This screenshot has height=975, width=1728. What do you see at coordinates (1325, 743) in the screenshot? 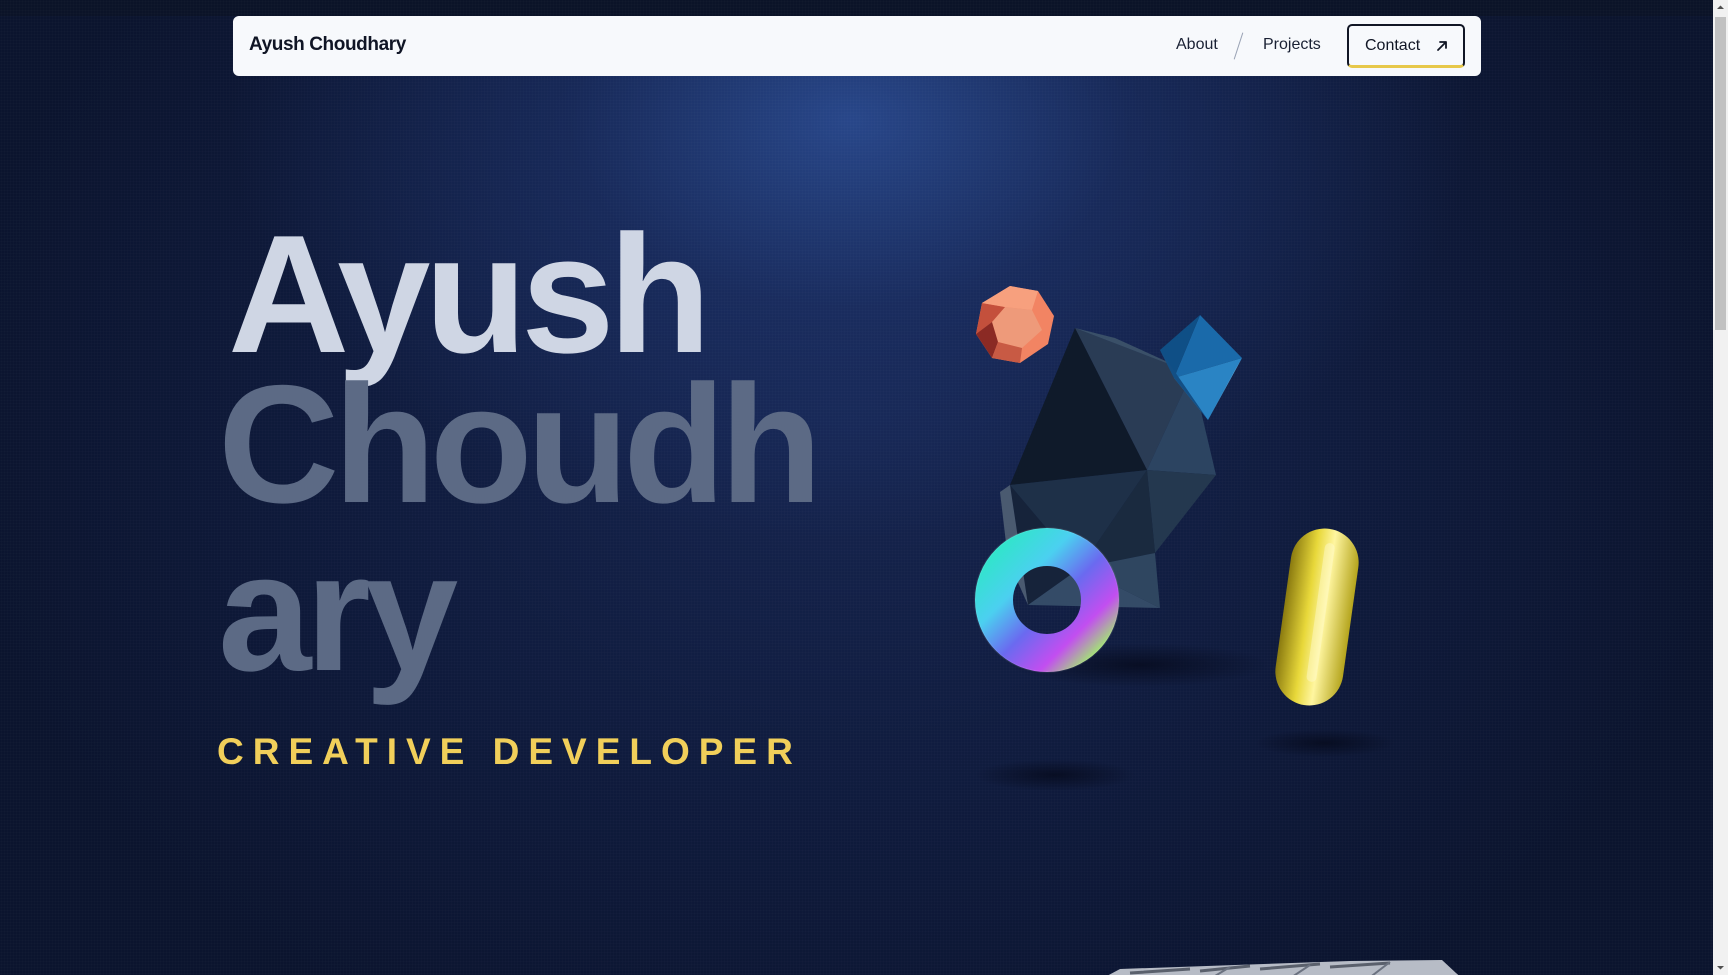
I see `capsule-shadow` at bounding box center [1325, 743].